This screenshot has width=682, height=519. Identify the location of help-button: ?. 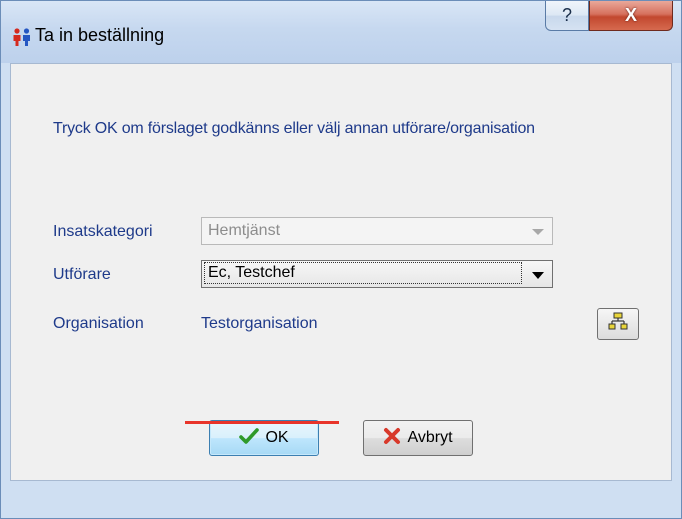
(567, 16).